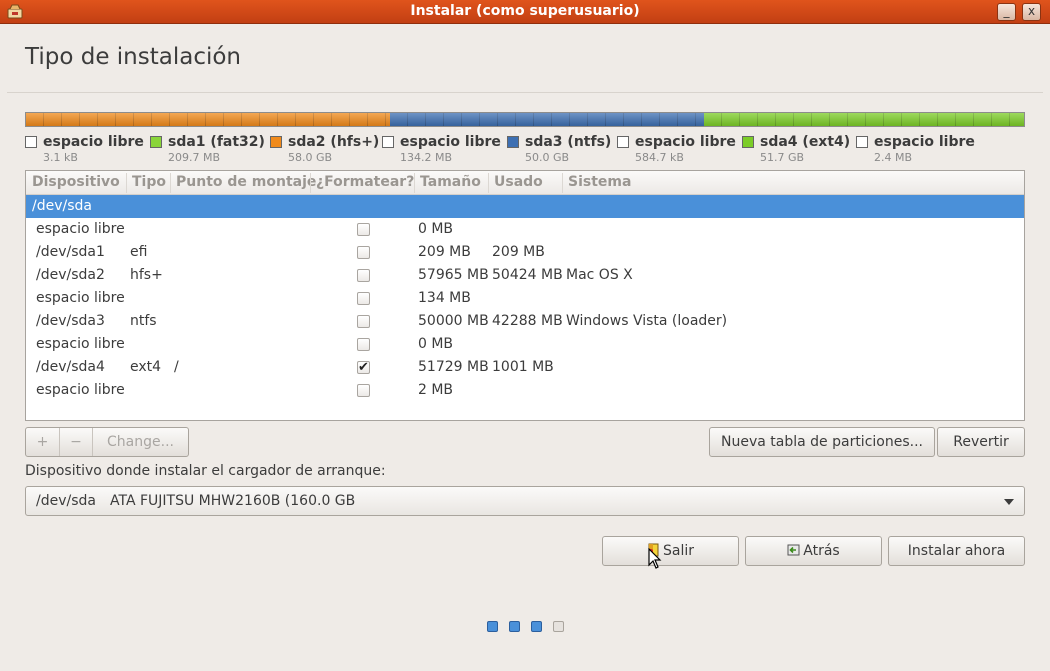  I want to click on column-header-type: Tipo, so click(149, 182).